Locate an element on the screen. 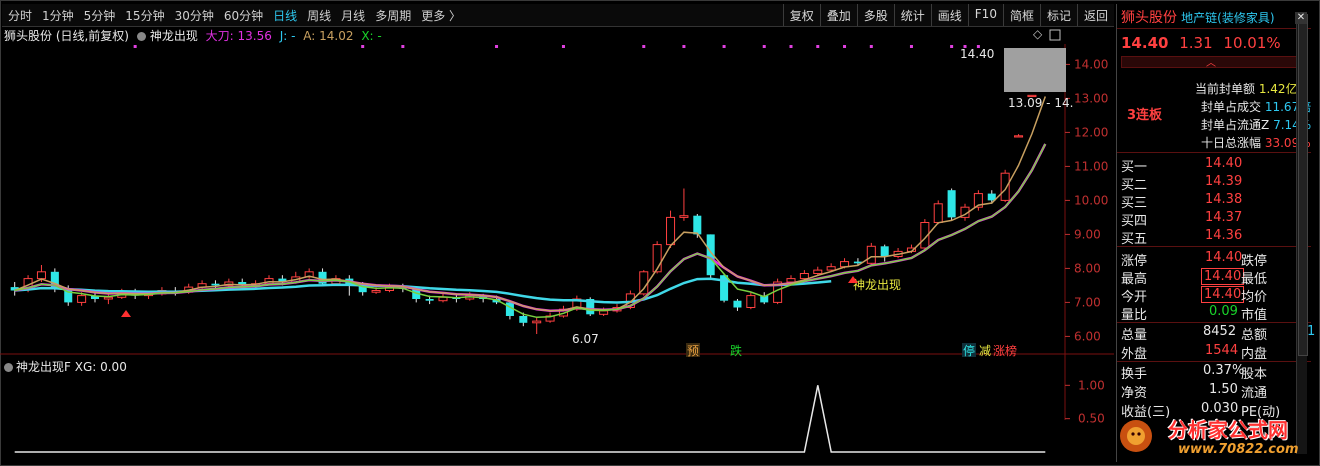  boards-badge: 3连板 is located at coordinates (1145, 115).